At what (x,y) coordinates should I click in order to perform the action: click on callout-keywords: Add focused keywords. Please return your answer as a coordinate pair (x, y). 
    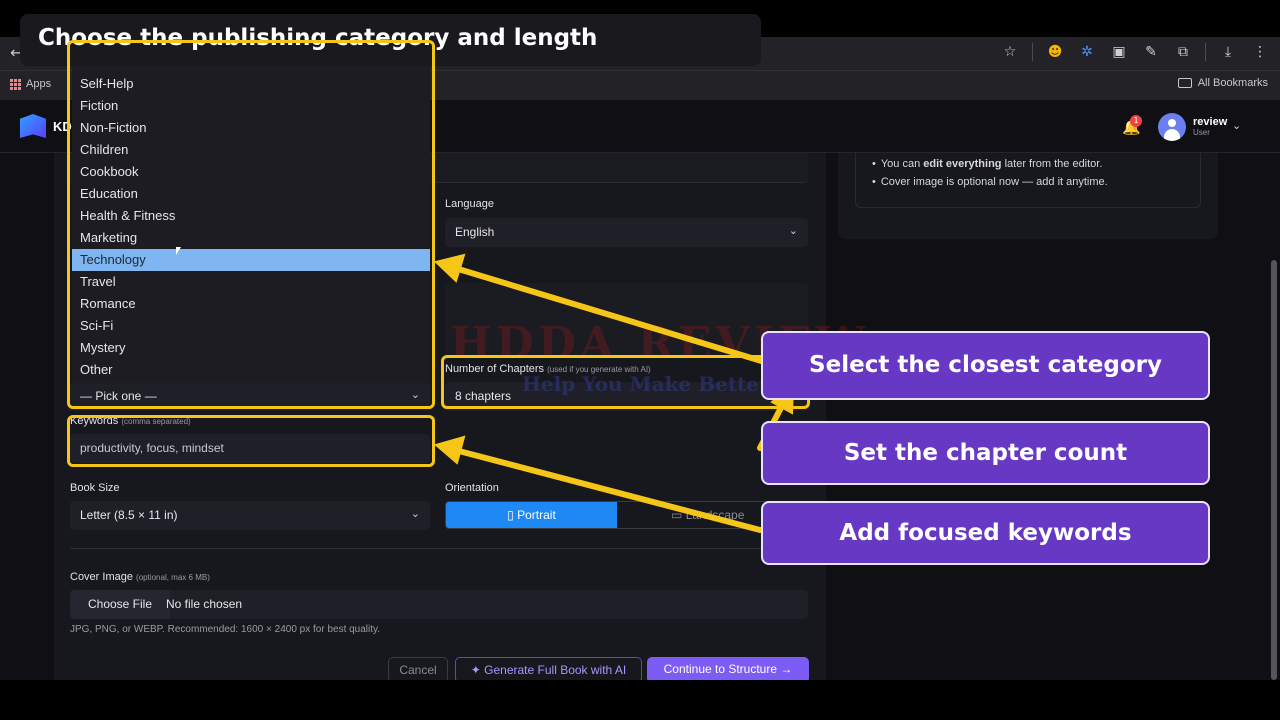
    Looking at the image, I should click on (985, 533).